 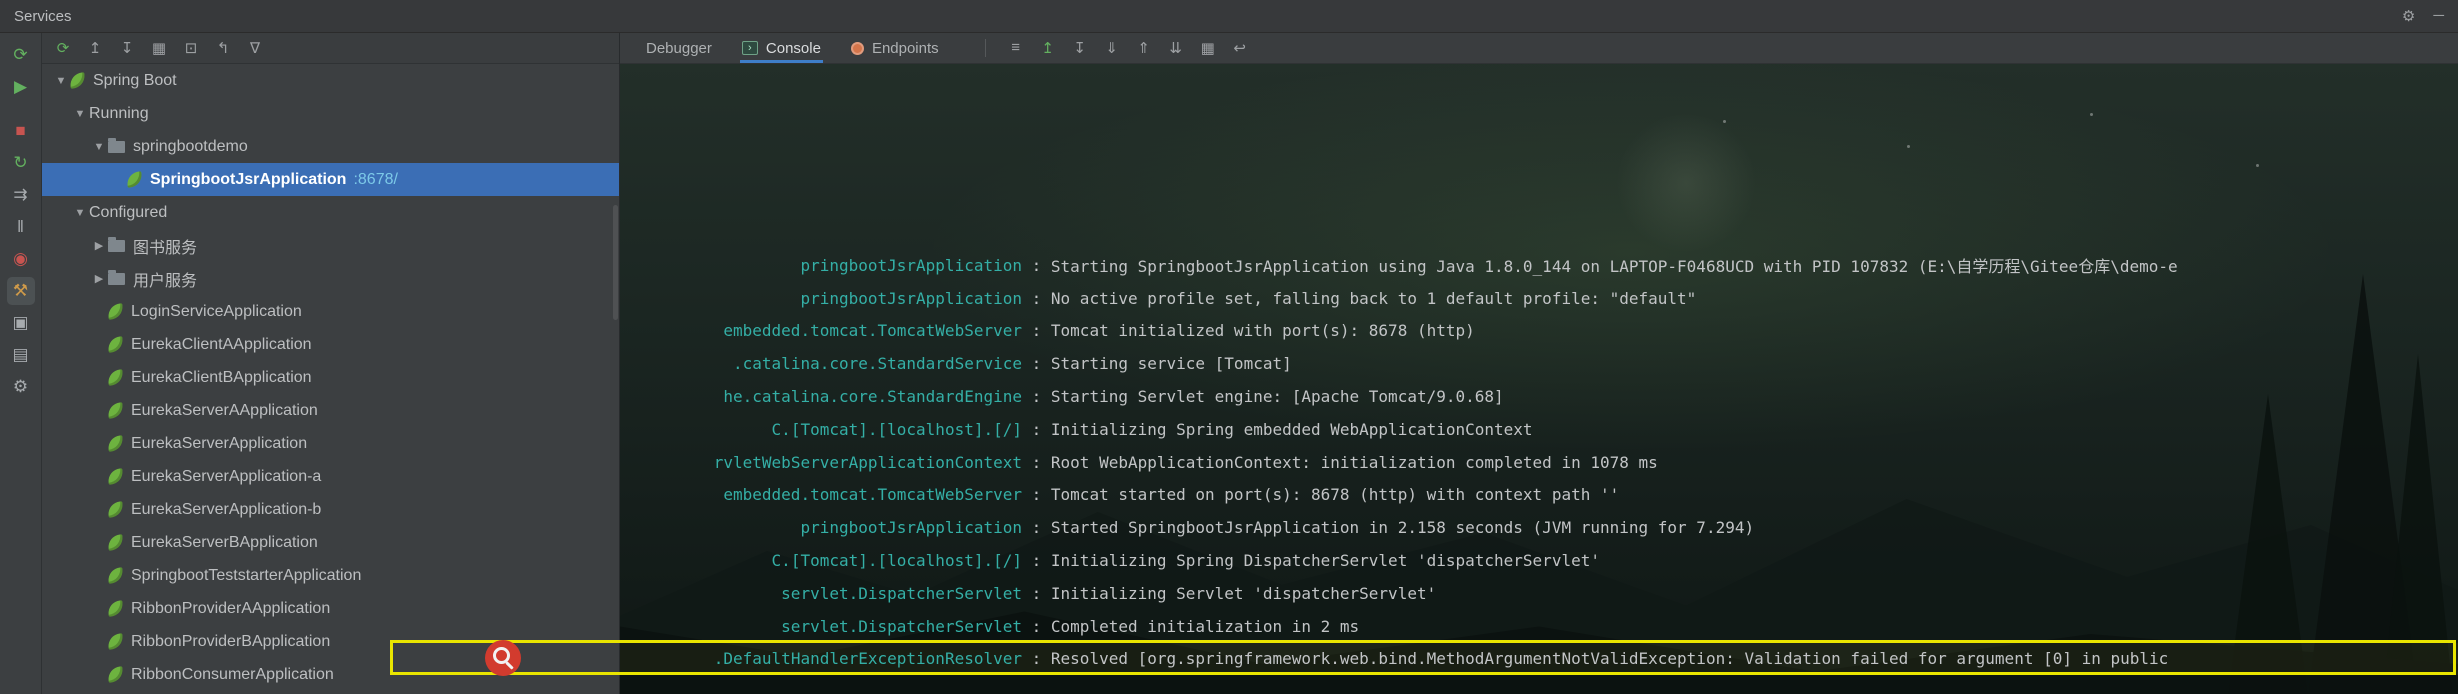 What do you see at coordinates (1112, 48) in the screenshot?
I see `scroll-to-end-icon: ⇓` at bounding box center [1112, 48].